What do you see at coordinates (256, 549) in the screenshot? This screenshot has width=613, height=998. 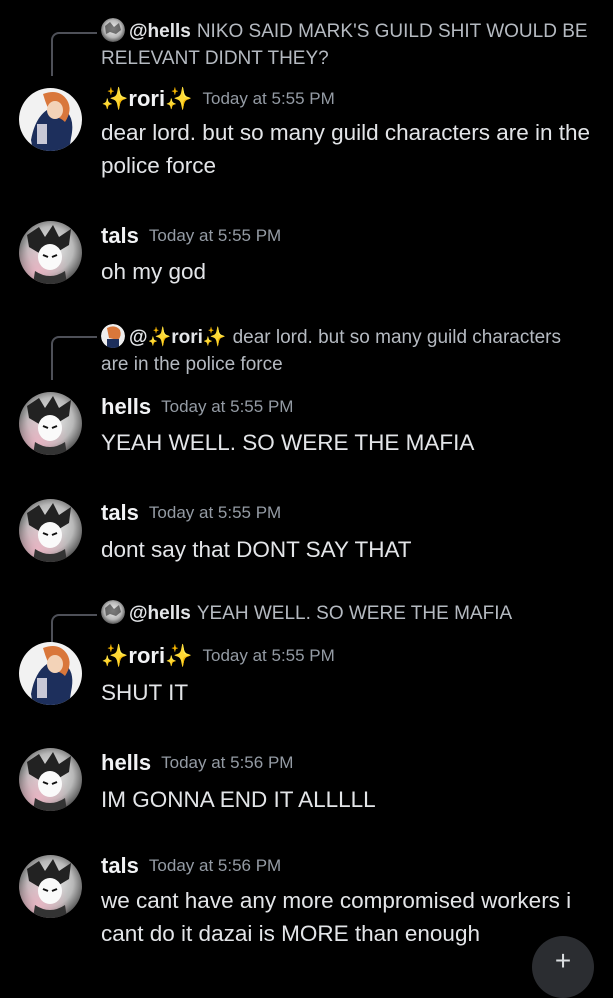 I see `message-text: dont say that DONT SAY THAT` at bounding box center [256, 549].